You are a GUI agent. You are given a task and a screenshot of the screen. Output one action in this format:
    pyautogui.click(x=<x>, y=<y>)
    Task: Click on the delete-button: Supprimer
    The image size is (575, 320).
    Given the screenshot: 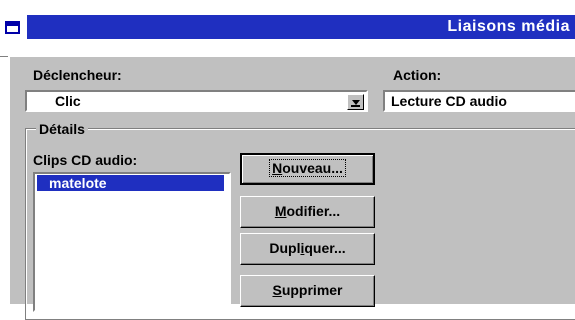 What is the action you would take?
    pyautogui.click(x=307, y=291)
    